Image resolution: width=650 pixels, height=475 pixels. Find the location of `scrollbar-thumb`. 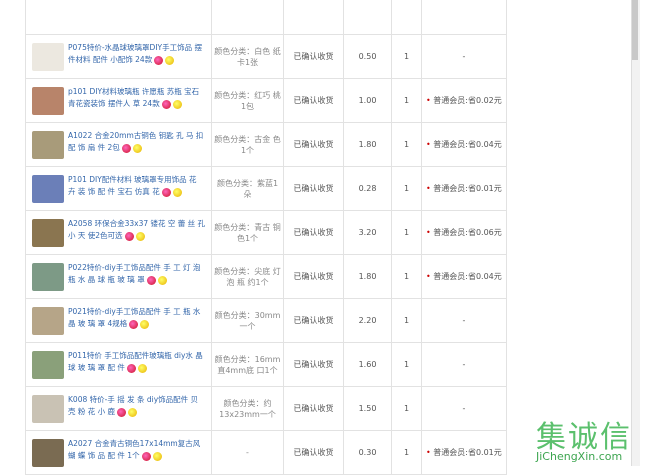

scrollbar-thumb is located at coordinates (635, 30).